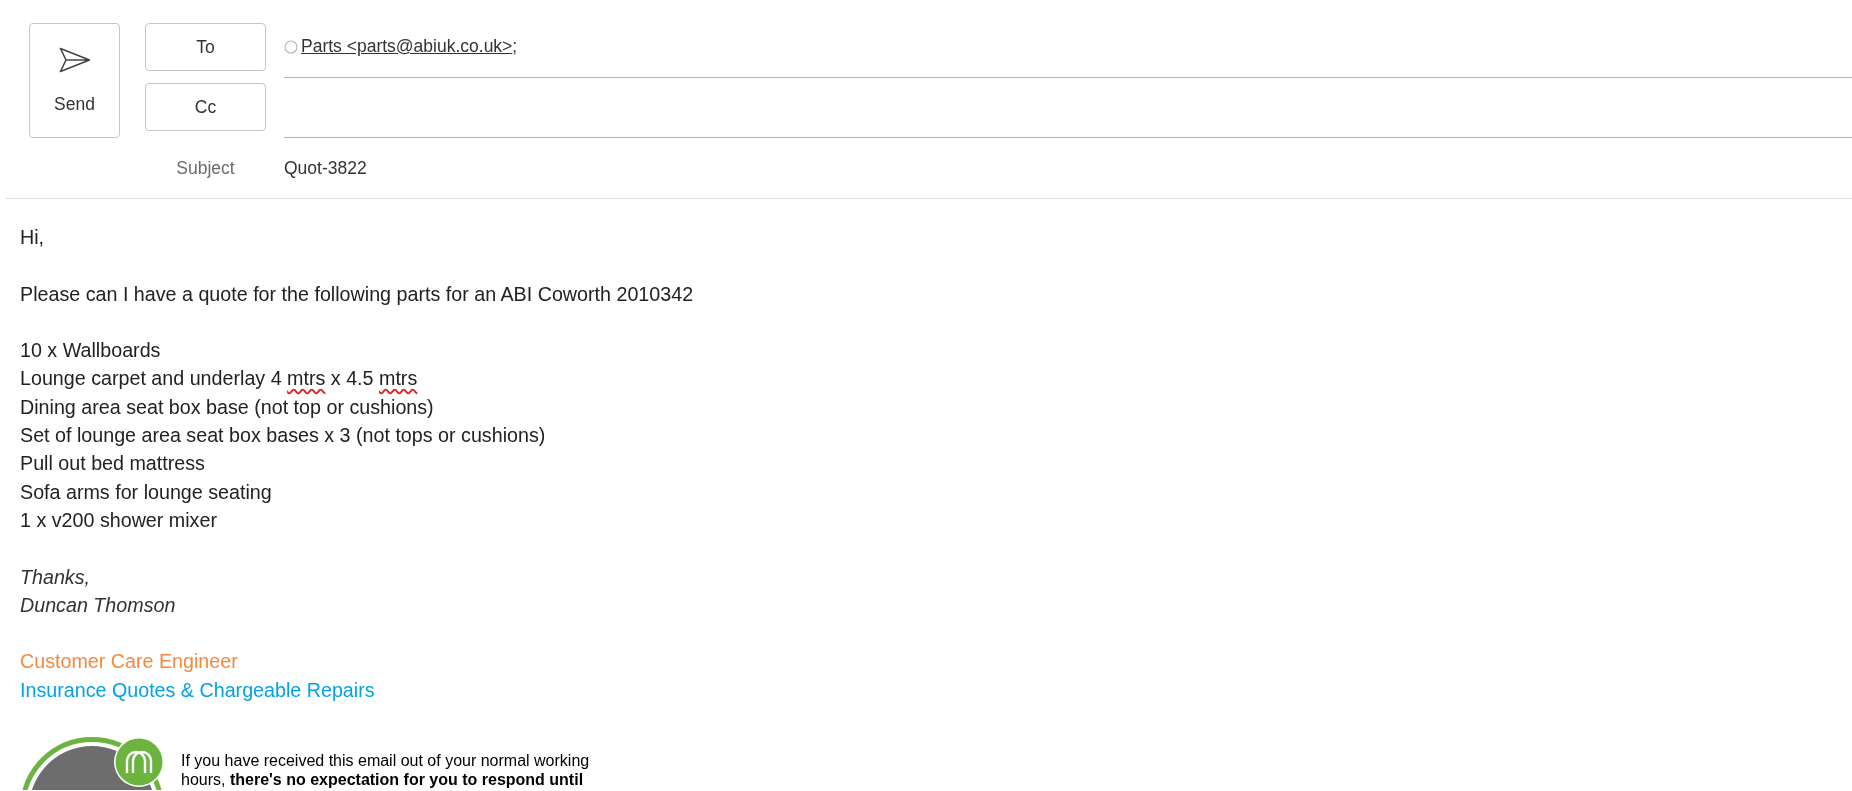  I want to click on parts-list-item: 10 x Wallboards, so click(90, 351).